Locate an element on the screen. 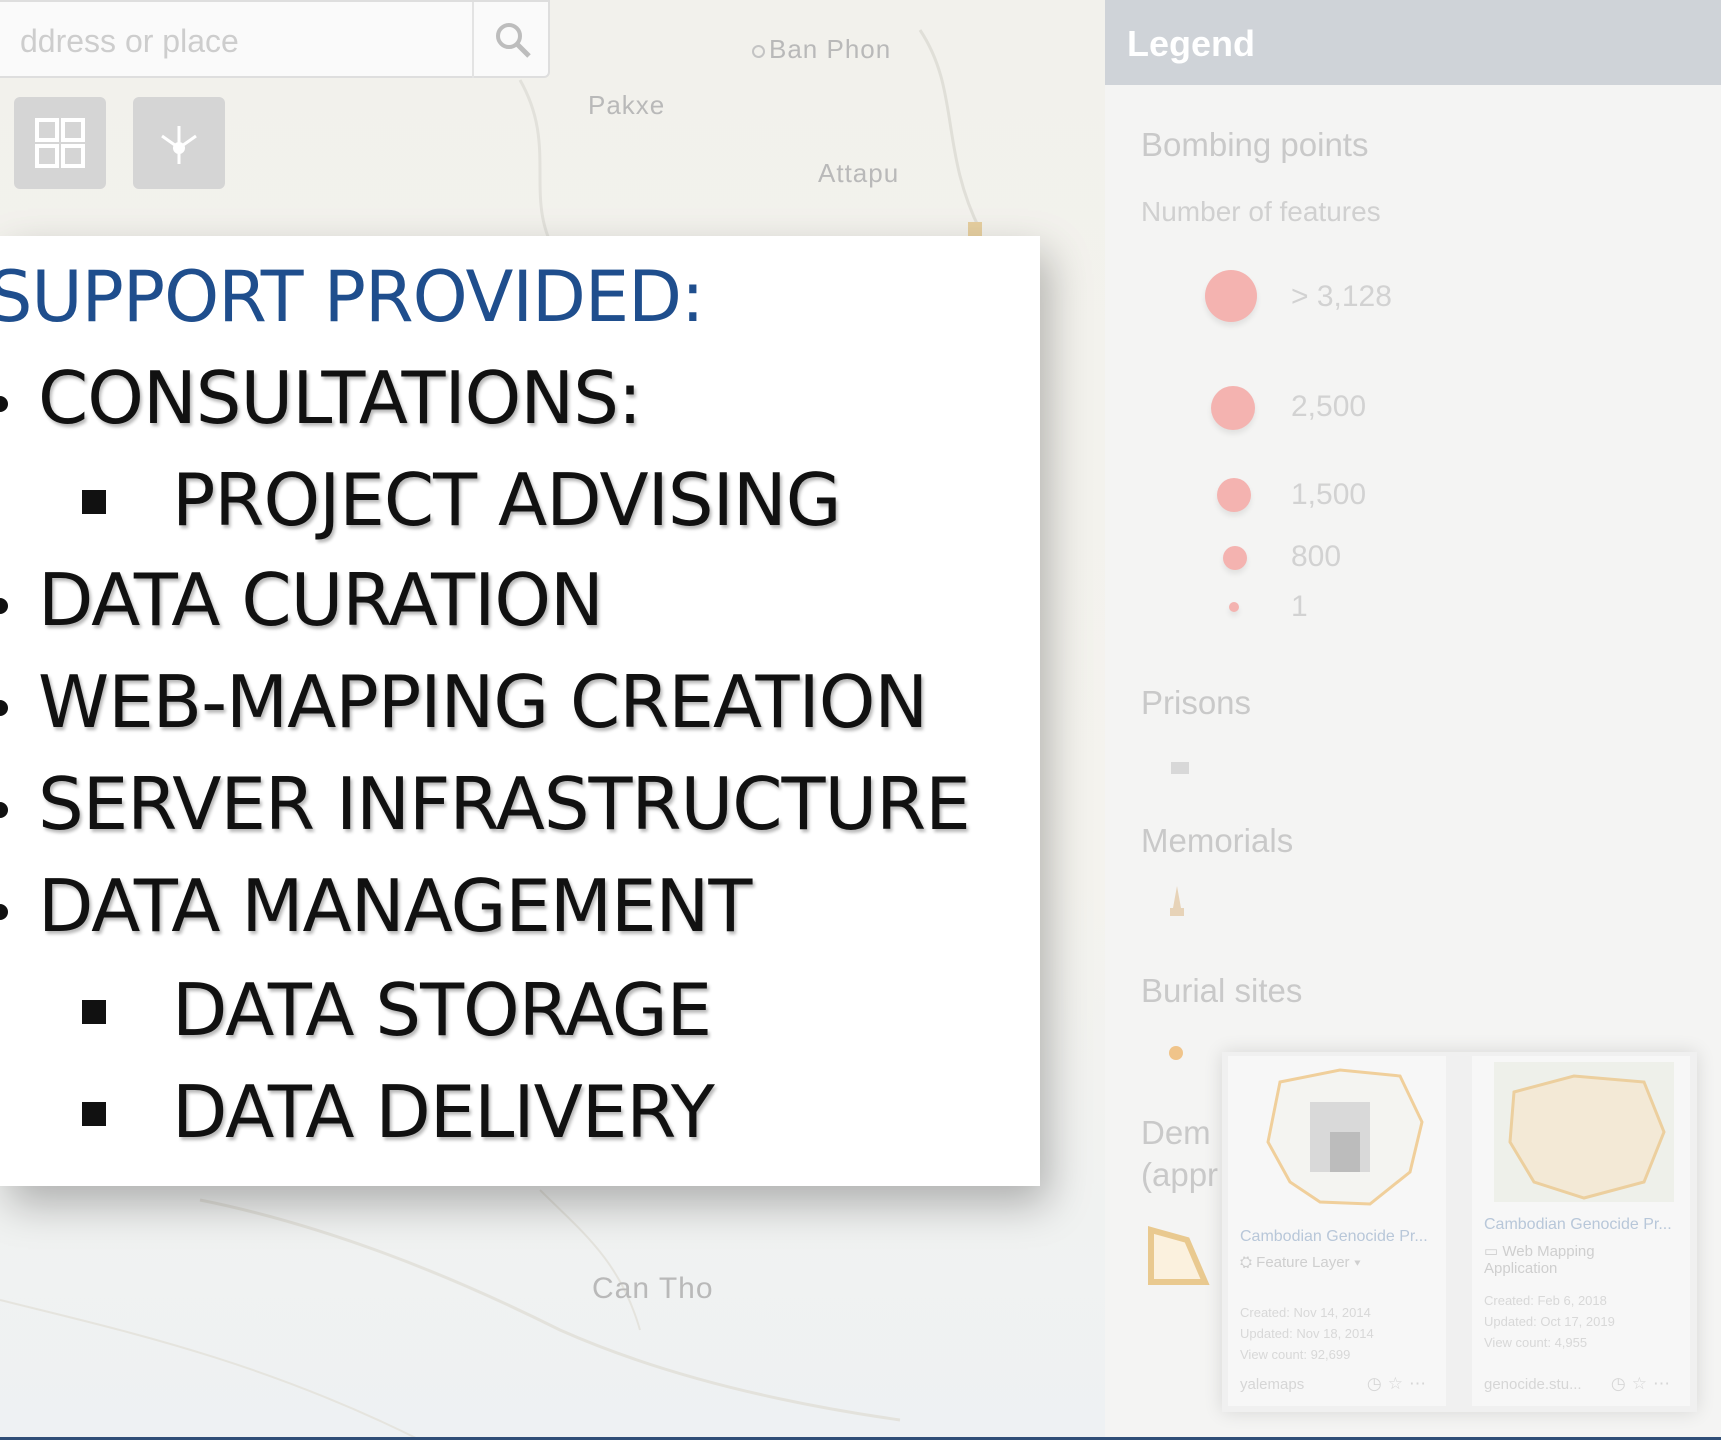 Image resolution: width=1721 pixels, height=1440 pixels. memorial-icon is located at coordinates (1177, 901).